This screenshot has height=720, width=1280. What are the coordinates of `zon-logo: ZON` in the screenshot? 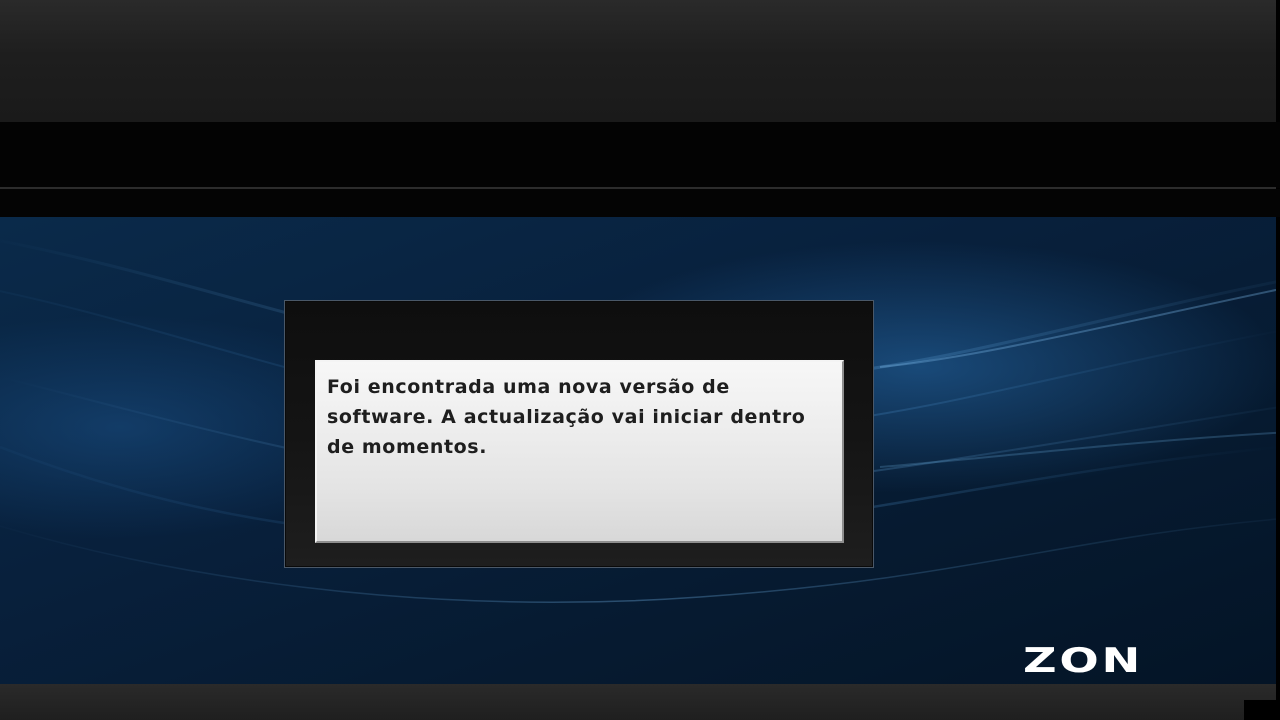 It's located at (1083, 660).